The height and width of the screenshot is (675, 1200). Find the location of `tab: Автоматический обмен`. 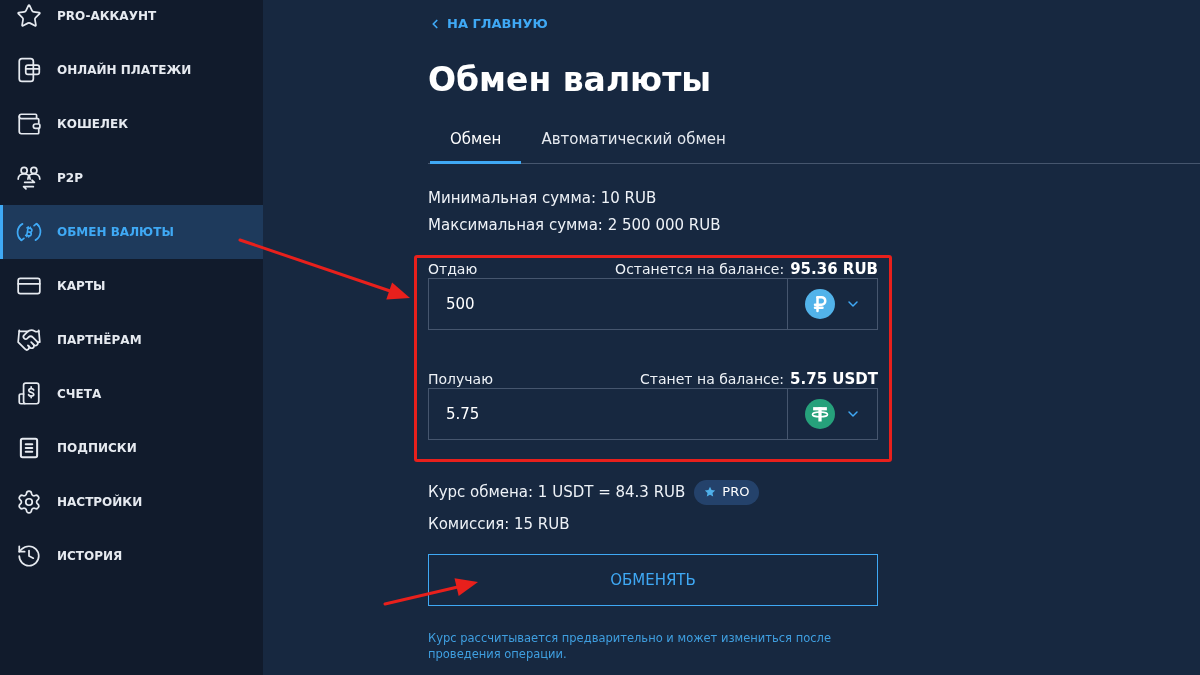

tab: Автоматический обмен is located at coordinates (633, 140).